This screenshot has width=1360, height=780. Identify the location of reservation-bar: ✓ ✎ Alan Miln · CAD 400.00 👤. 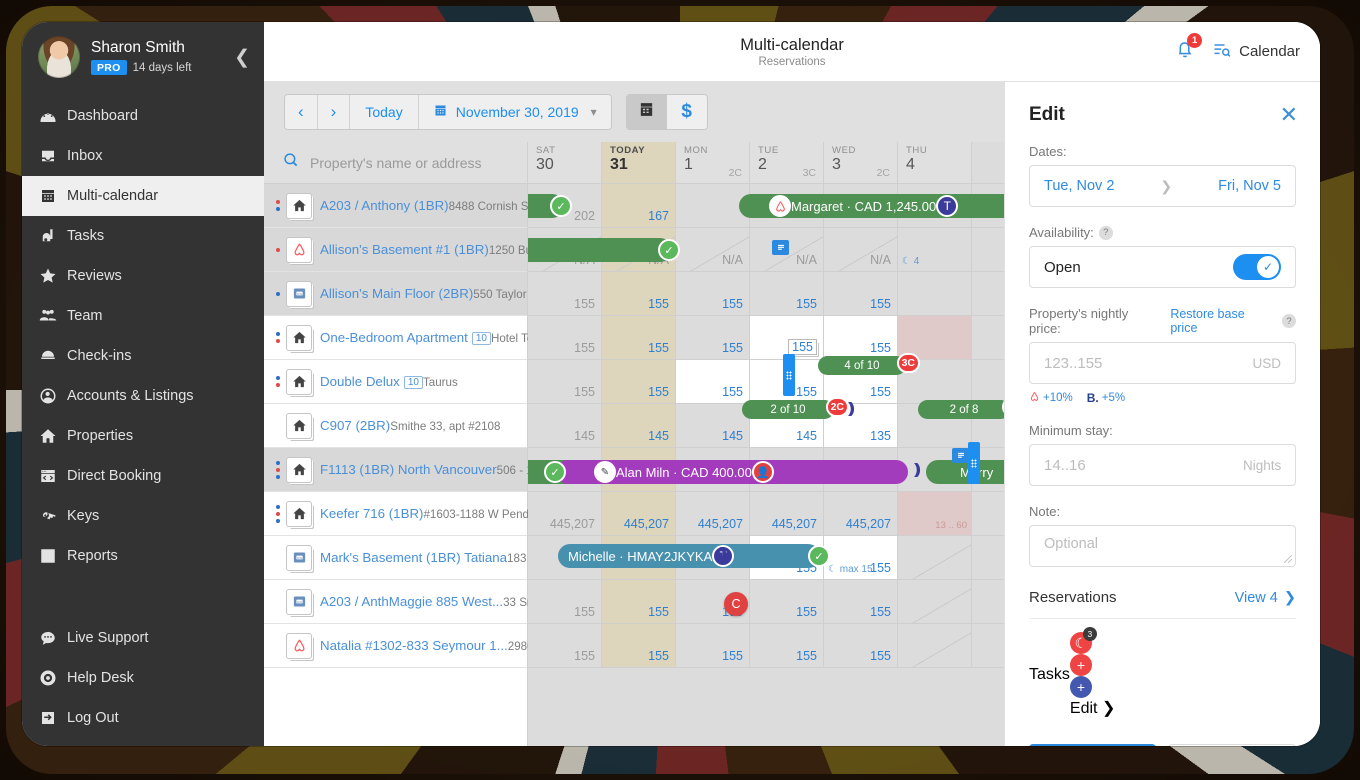
(726, 472).